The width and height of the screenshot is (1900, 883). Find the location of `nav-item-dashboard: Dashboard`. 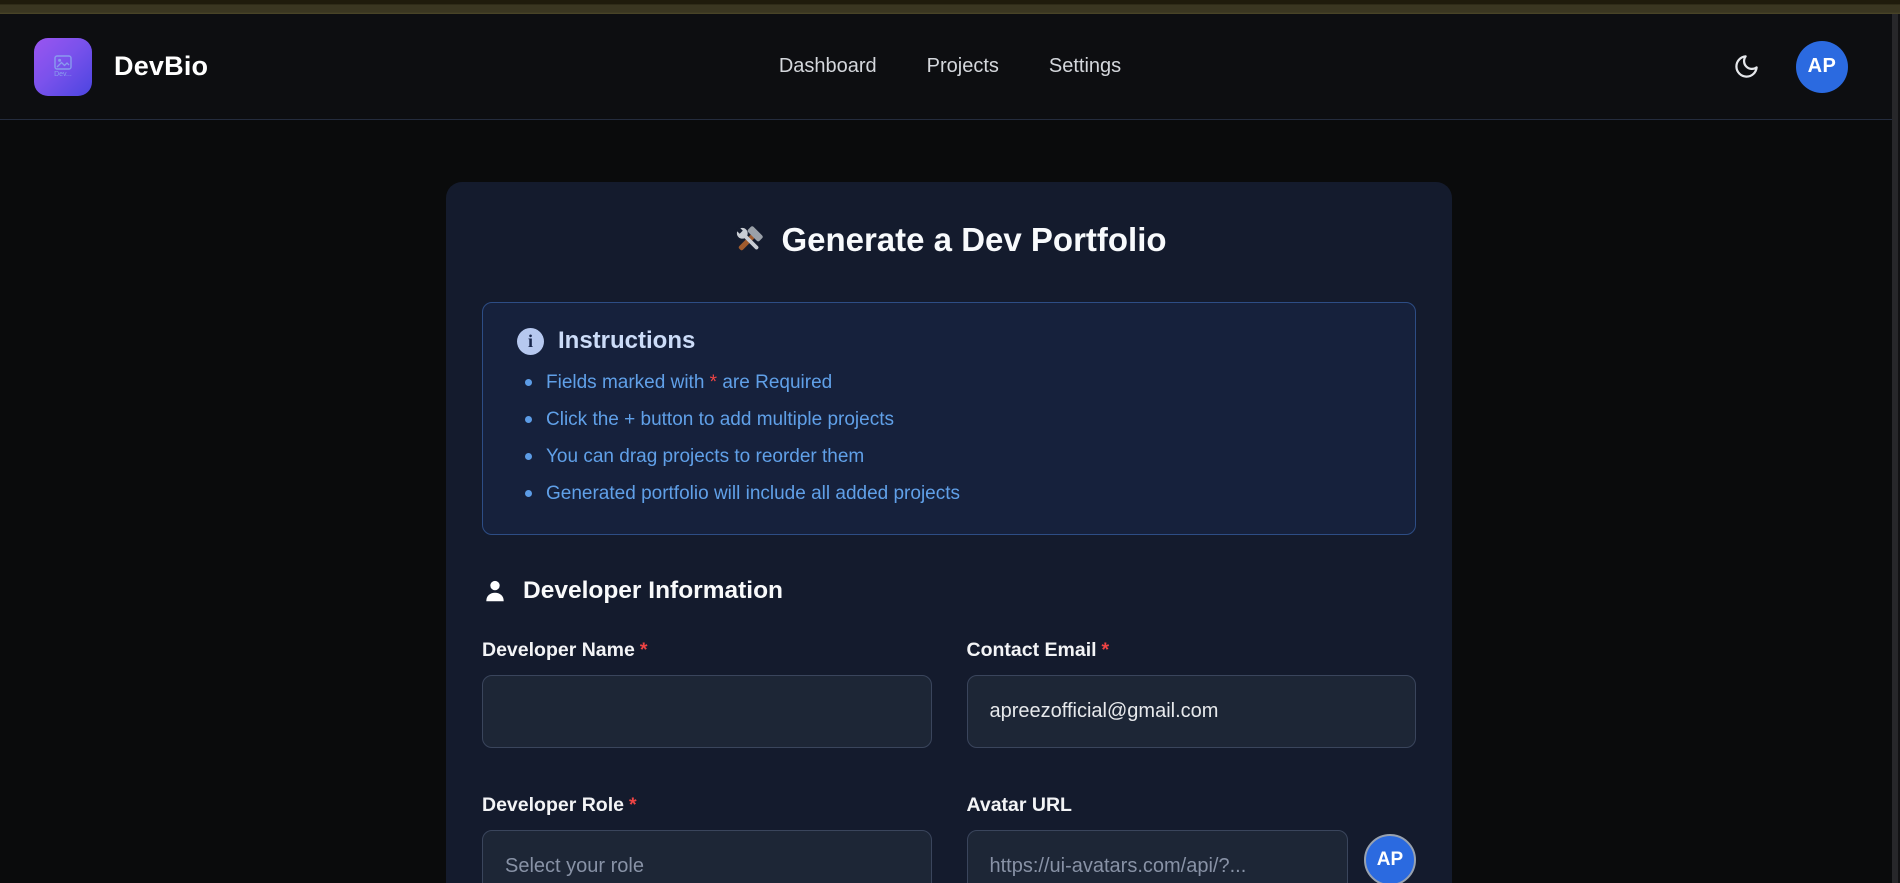

nav-item-dashboard: Dashboard is located at coordinates (828, 66).